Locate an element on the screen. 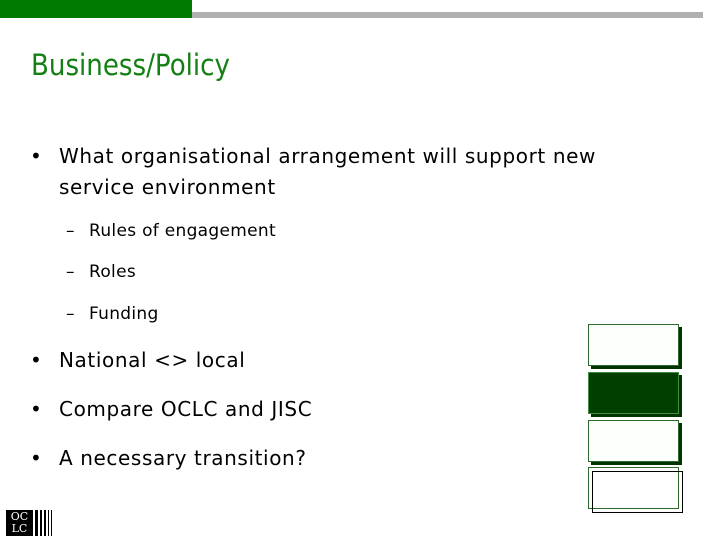  oclc-logo-mark: OC LC is located at coordinates (19, 523).